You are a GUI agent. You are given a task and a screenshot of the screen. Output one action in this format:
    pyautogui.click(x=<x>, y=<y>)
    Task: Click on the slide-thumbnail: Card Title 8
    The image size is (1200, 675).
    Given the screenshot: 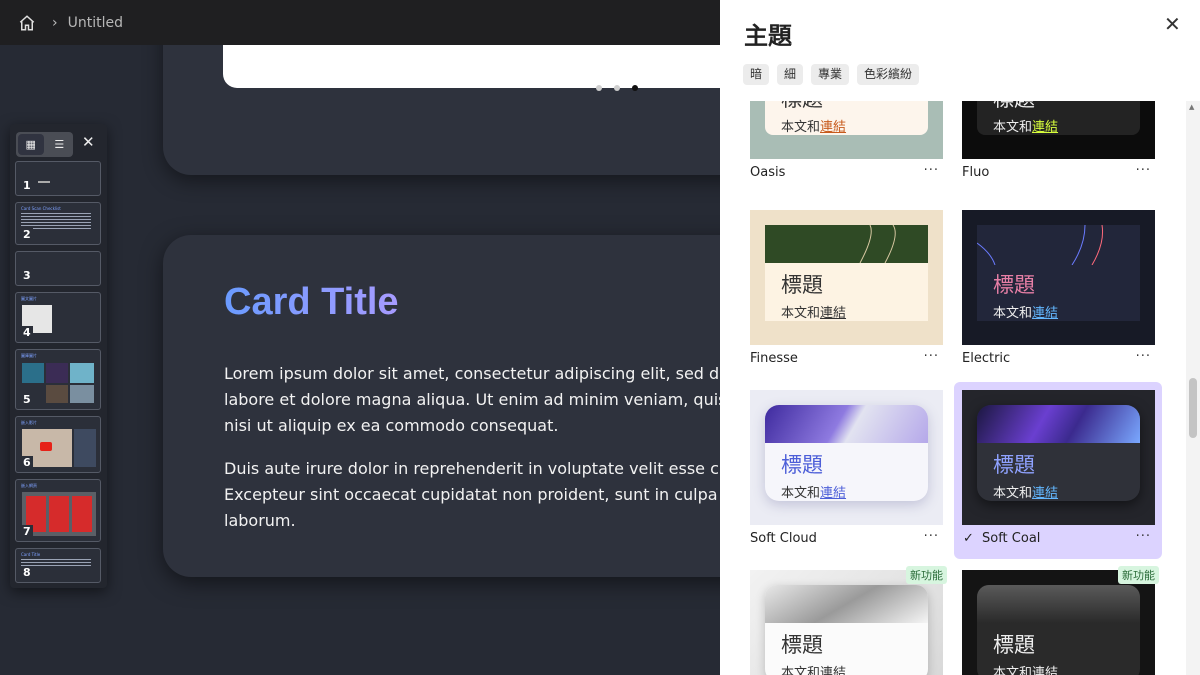 What is the action you would take?
    pyautogui.click(x=58, y=565)
    